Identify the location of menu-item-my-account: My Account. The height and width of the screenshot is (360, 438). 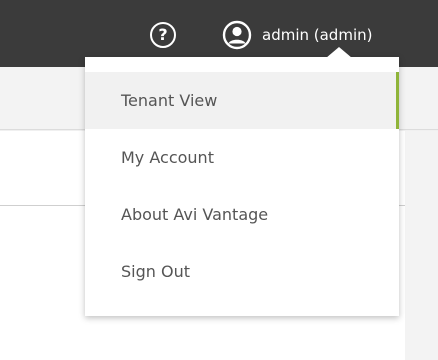
(242, 157).